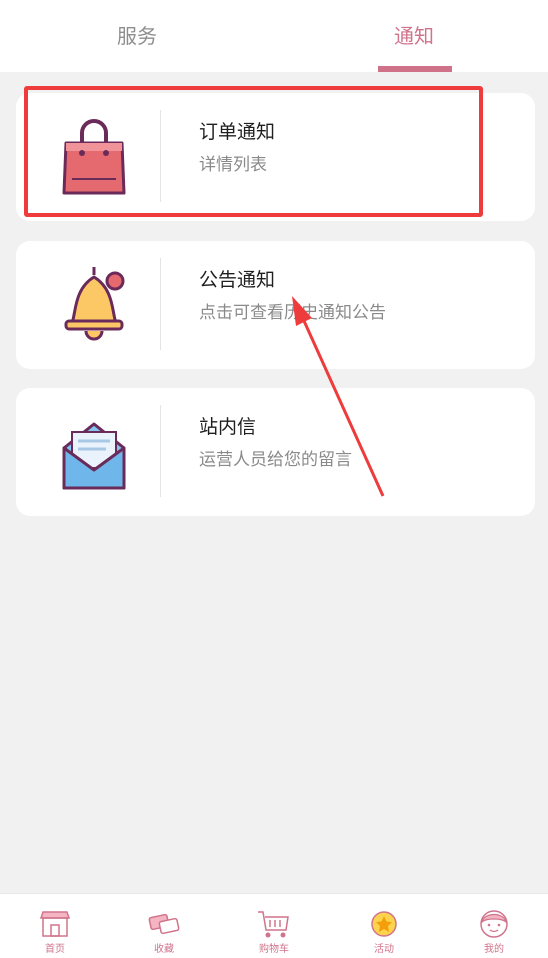  I want to click on nav-favorites: 收藏, so click(164, 926).